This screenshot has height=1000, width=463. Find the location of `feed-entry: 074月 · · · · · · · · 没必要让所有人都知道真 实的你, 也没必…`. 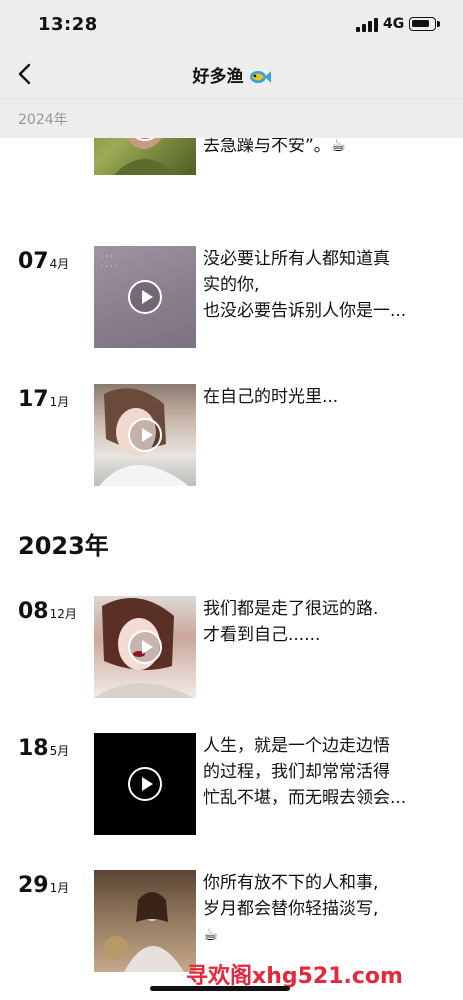

feed-entry: 074月 · · · · · · · · 没必要让所有人都知道真 实的你, 也没必… is located at coordinates (231, 298).